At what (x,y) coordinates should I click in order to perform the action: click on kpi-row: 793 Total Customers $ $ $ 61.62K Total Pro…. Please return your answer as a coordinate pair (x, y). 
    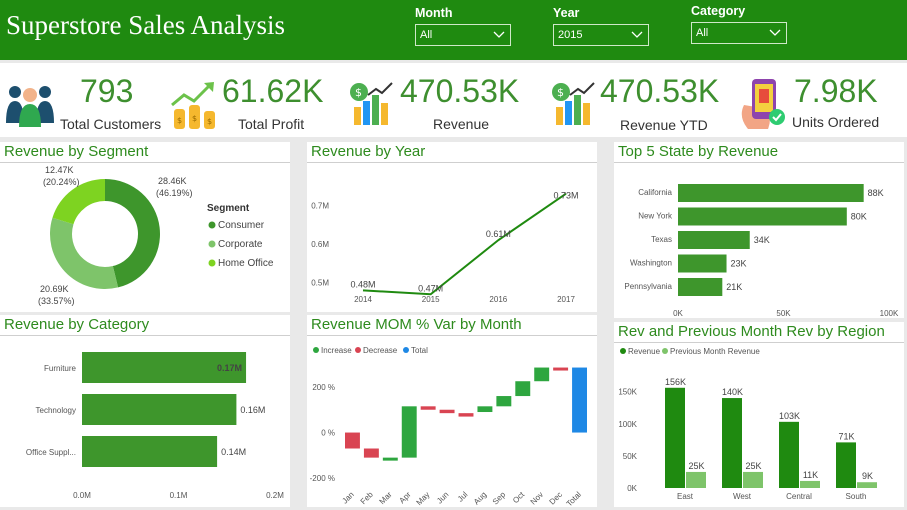
    Looking at the image, I should click on (453, 100).